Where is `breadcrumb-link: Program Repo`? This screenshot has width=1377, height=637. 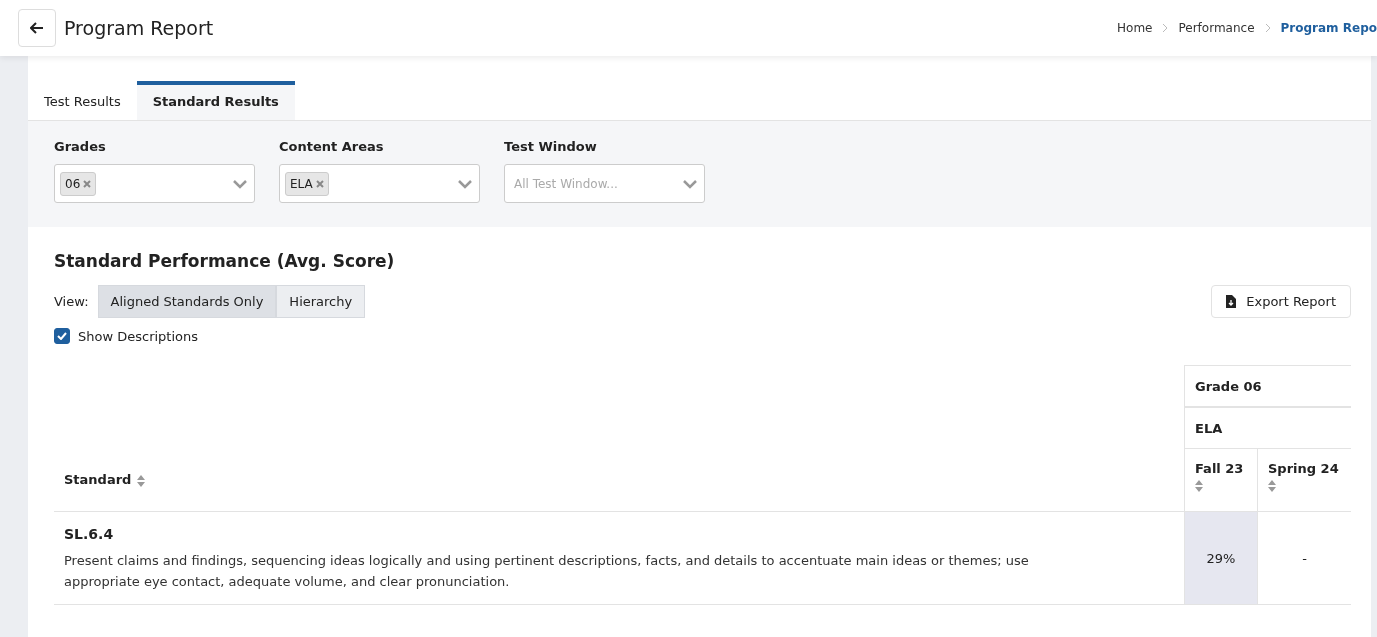 breadcrumb-link: Program Repo is located at coordinates (1328, 28).